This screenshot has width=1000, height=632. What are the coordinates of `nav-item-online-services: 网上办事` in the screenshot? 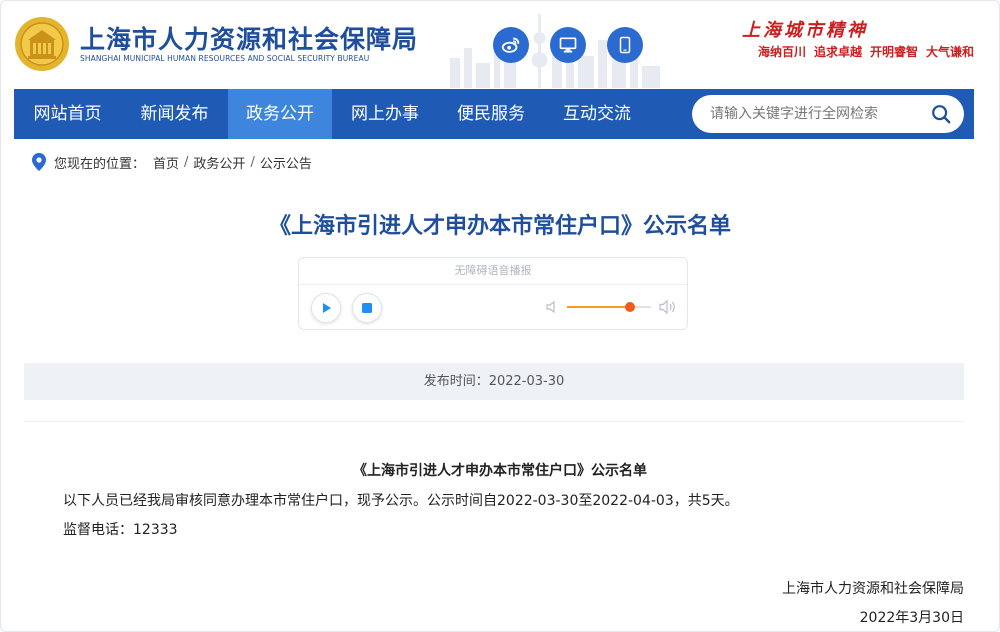 It's located at (385, 114).